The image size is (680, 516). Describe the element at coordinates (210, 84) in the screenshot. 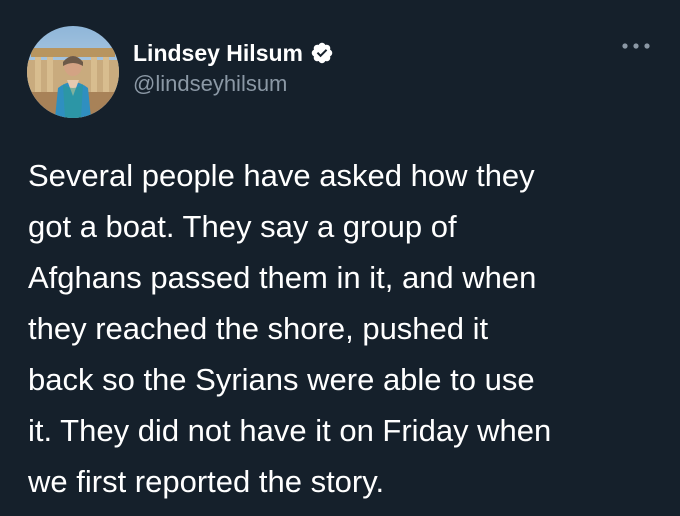

I see `author-handle: @lindseyhilsum` at that location.